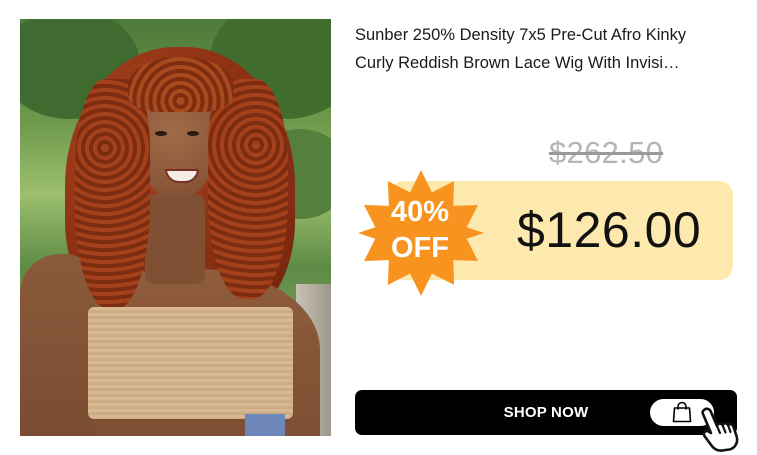 The image size is (757, 455). I want to click on shop-now-button: SHOP NOW, so click(546, 412).